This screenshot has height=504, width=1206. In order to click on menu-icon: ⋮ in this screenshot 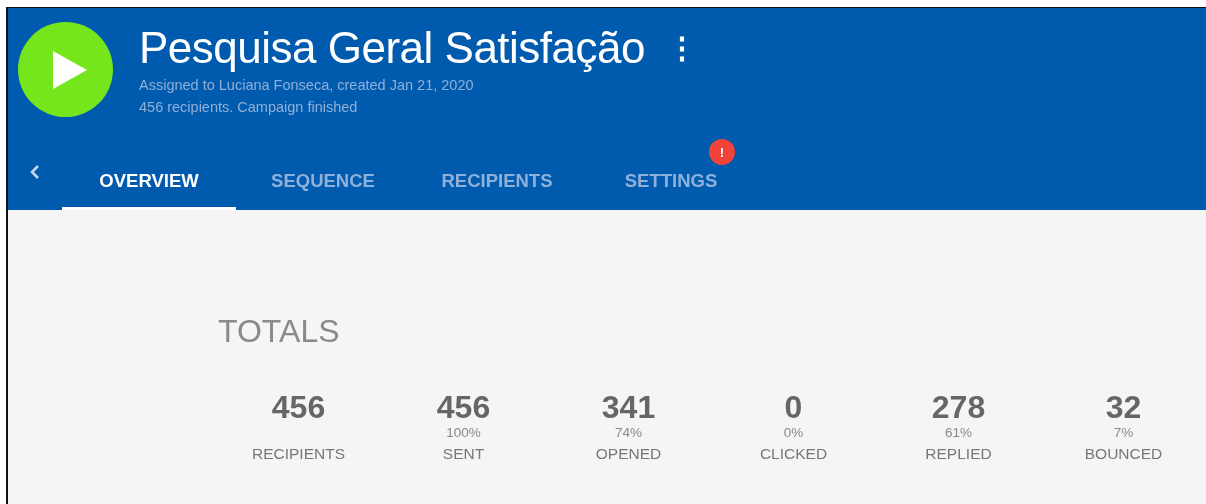, I will do `click(682, 48)`.